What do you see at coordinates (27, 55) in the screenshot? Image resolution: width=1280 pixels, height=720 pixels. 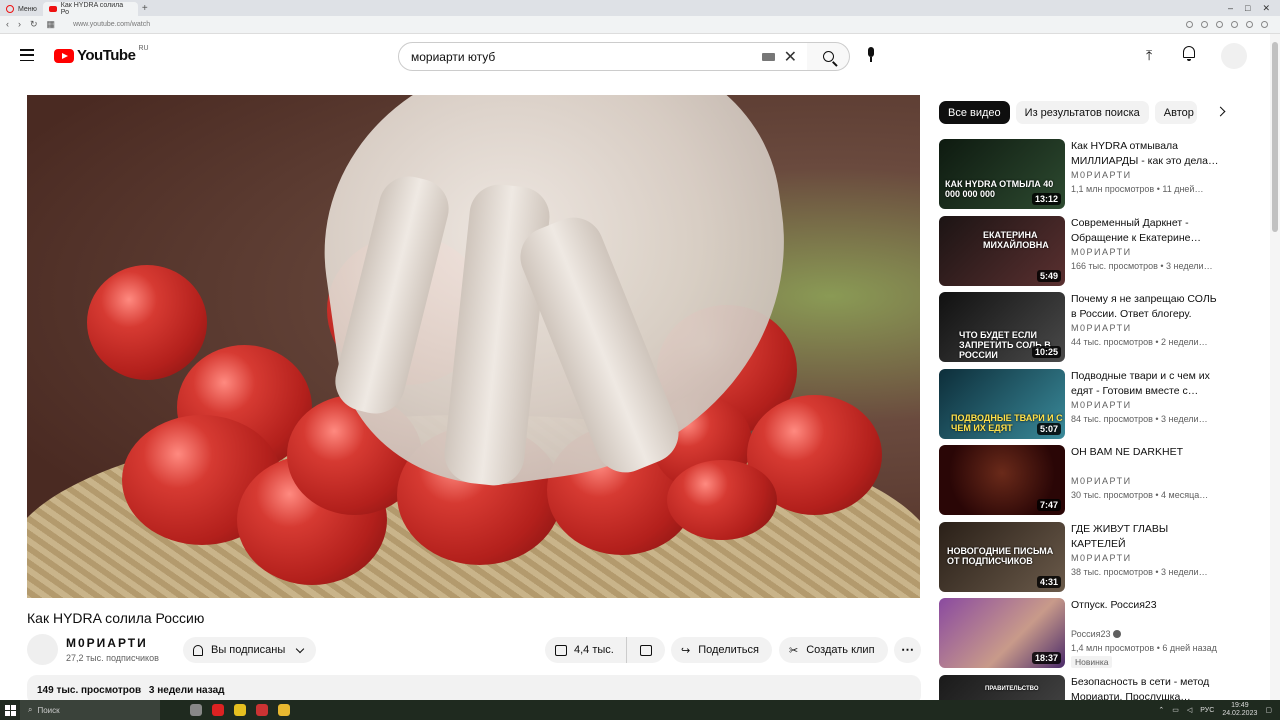 I see `menu-icon` at bounding box center [27, 55].